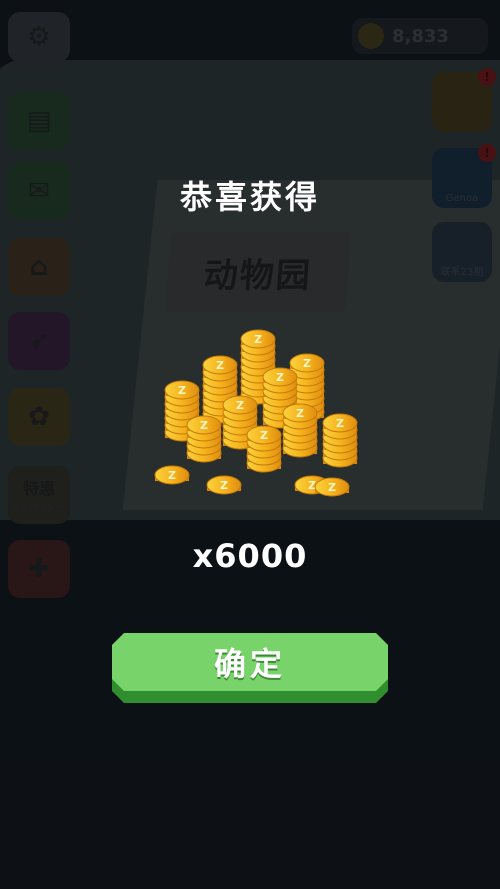 This screenshot has width=500, height=889. I want to click on reward-title: 恭喜获得, so click(249, 197).